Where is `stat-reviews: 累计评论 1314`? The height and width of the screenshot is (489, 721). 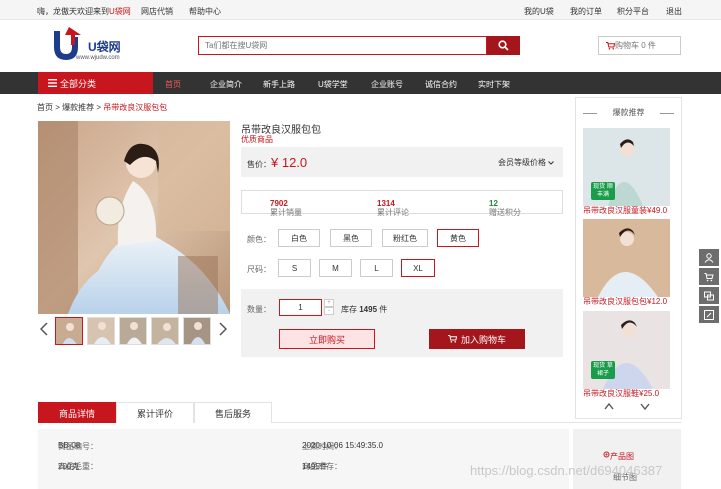
stat-reviews: 累计评论 1314 is located at coordinates (393, 208).